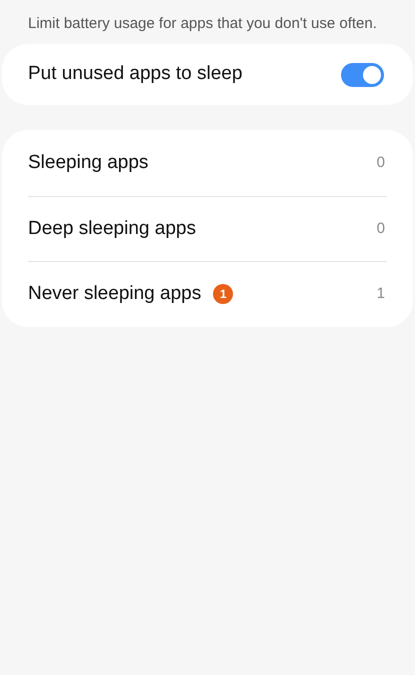  What do you see at coordinates (362, 74) in the screenshot?
I see `toggle-switch` at bounding box center [362, 74].